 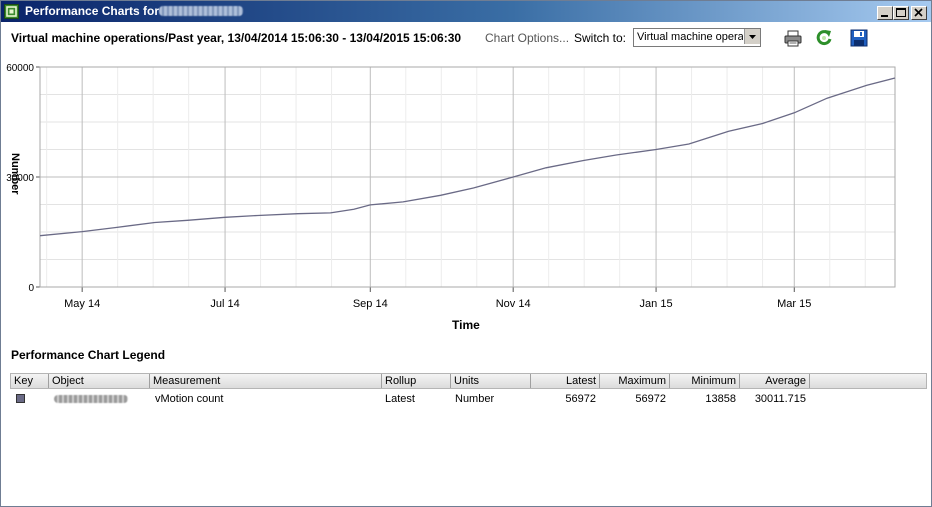 I want to click on cell-measurement: vMotion count, so click(x=189, y=399).